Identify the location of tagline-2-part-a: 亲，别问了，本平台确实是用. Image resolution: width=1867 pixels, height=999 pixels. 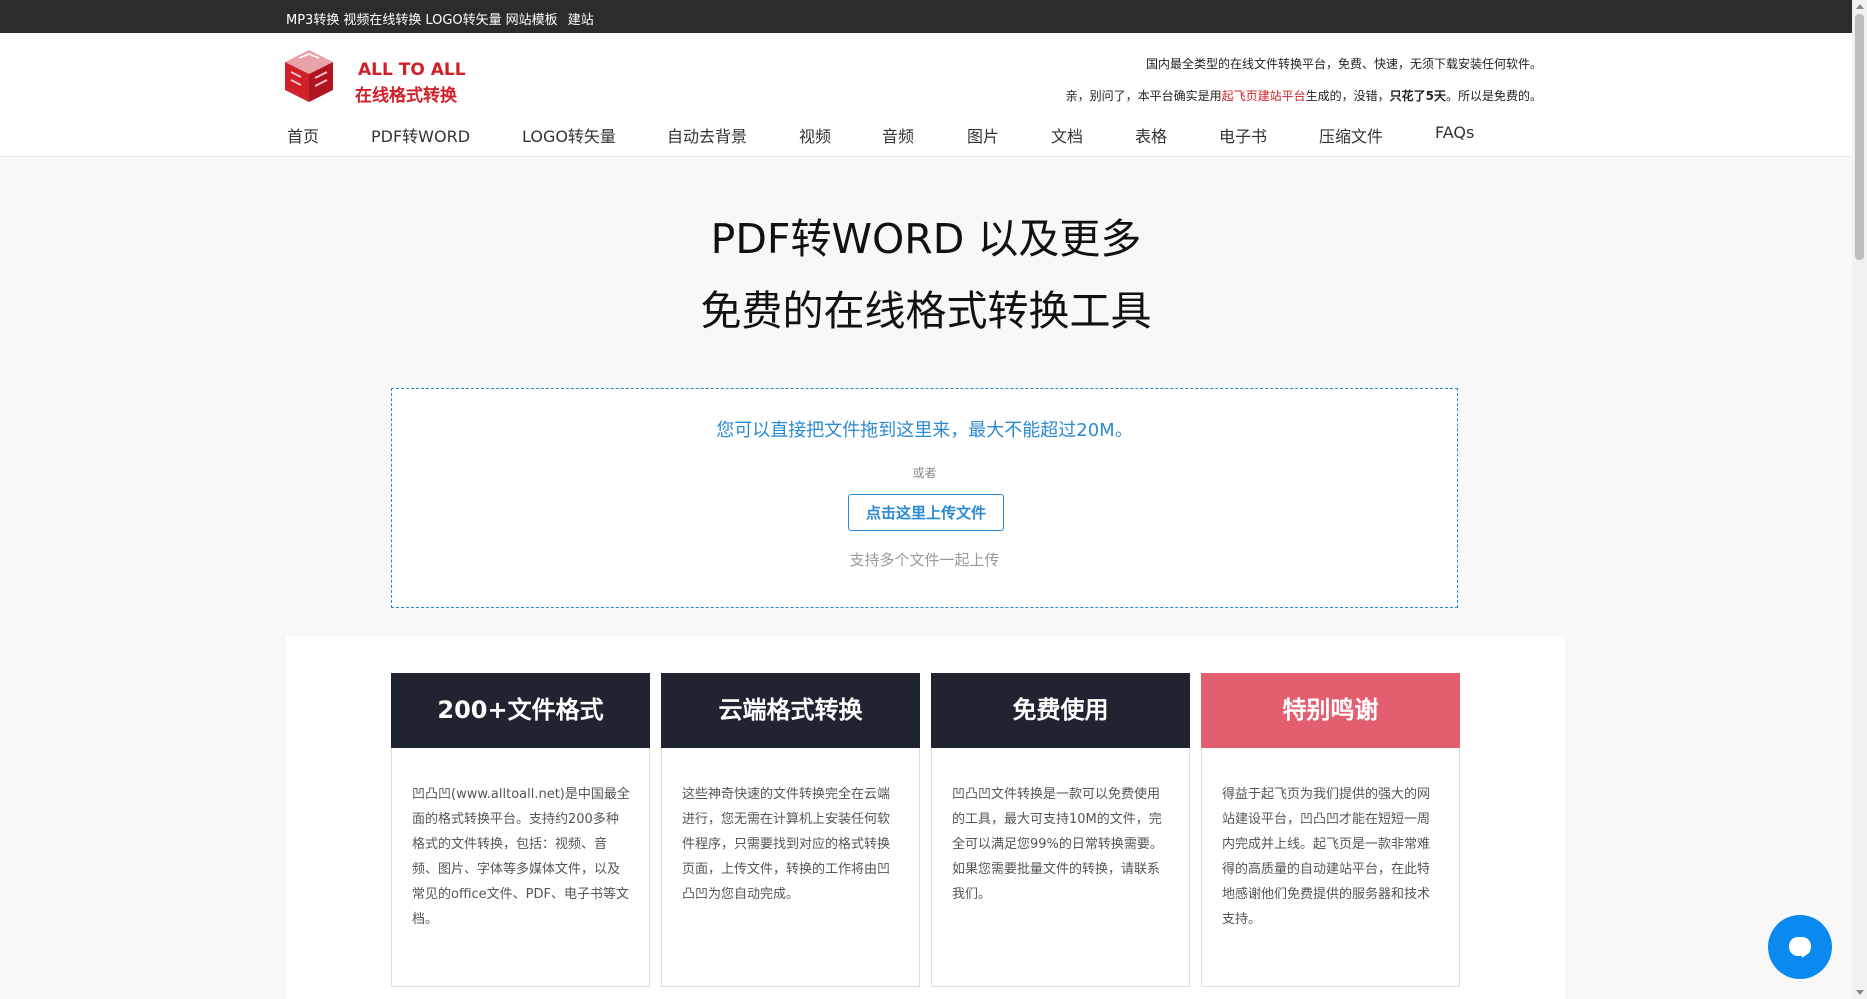
(1143, 96).